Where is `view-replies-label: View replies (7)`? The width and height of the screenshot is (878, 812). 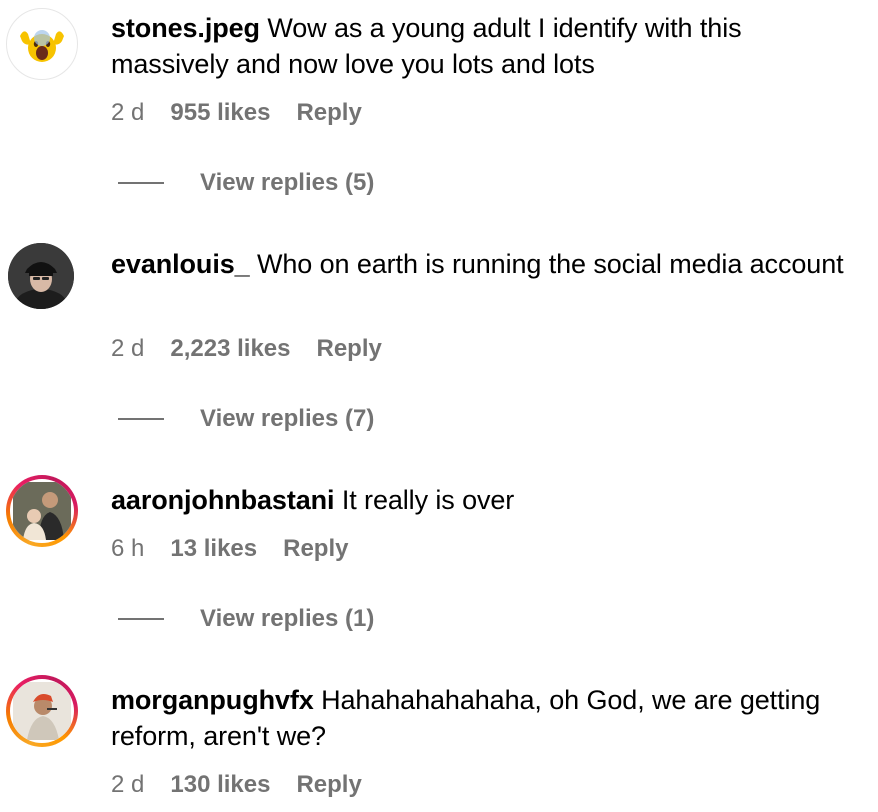 view-replies-label: View replies (7) is located at coordinates (287, 418).